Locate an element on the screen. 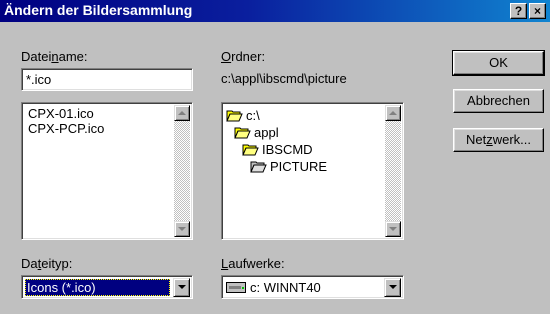  folder-item-c: c:\ is located at coordinates (243, 116).